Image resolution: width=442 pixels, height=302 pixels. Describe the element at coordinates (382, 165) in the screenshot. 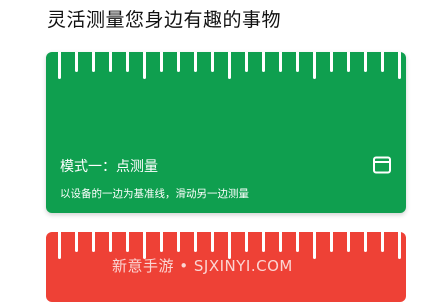

I see `fullscreen-frame-icon` at that location.